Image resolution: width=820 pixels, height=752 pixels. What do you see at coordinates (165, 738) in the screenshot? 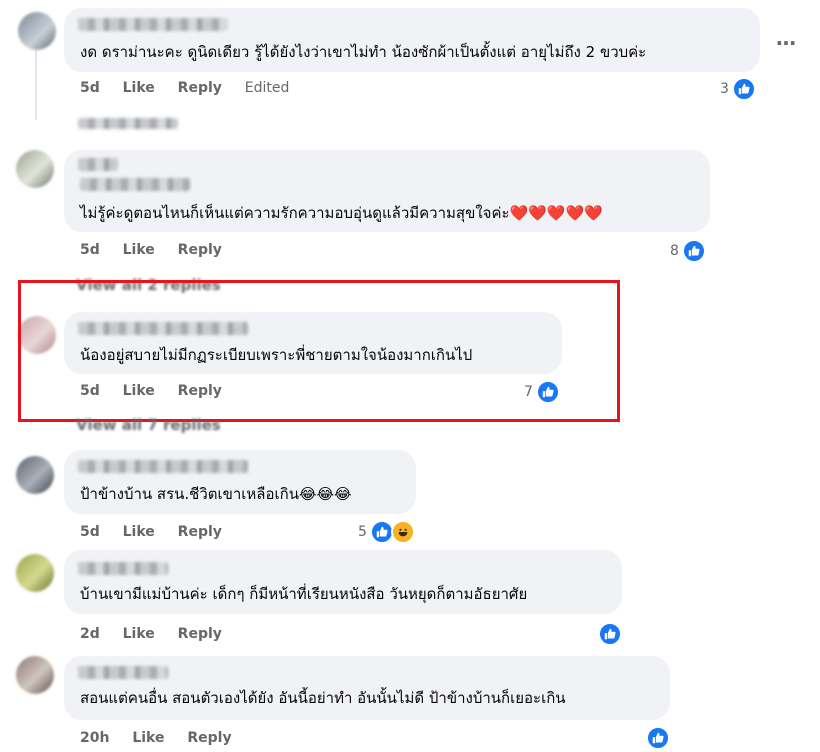
I see `comment-actions: 20h Like Reply` at bounding box center [165, 738].